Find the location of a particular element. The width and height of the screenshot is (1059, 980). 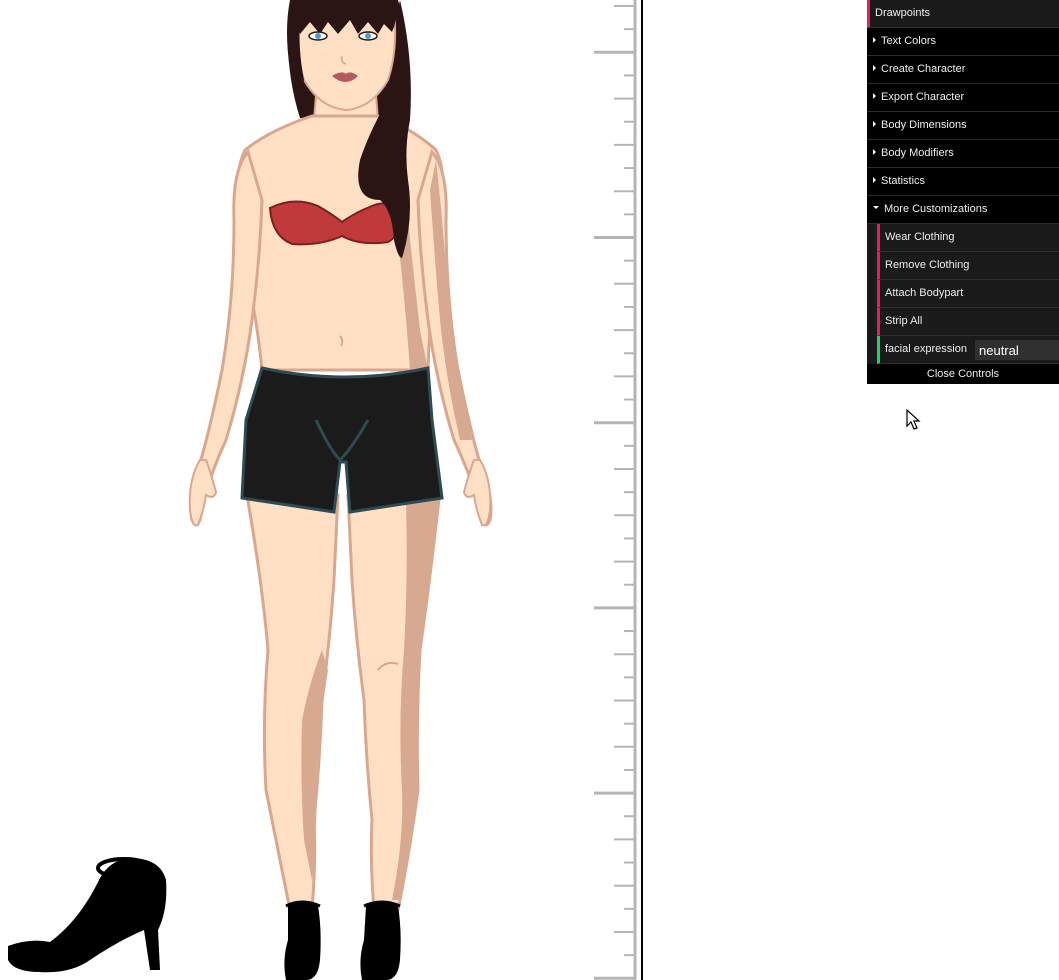

folder-body-dimensions: Body Dimensions is located at coordinates (963, 126).